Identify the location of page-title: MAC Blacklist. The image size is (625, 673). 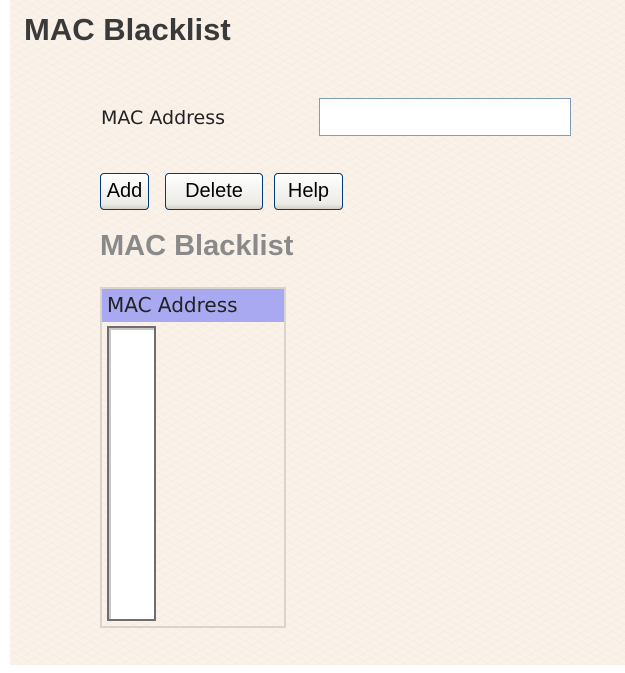
(127, 29).